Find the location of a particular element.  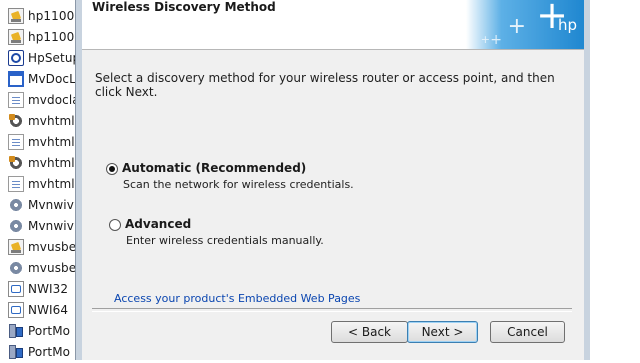

dialog-header: Wireless Discovery Method + + + + hp is located at coordinates (333, 25).